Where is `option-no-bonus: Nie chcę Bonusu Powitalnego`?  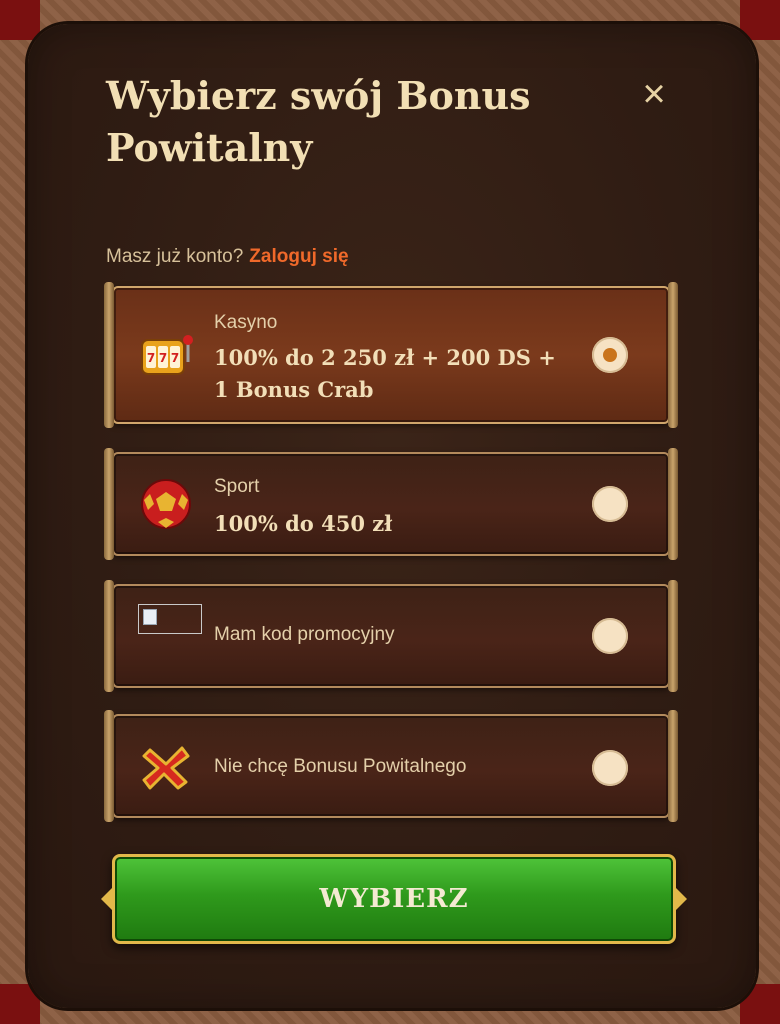 option-no-bonus: Nie chcę Bonusu Powitalnego is located at coordinates (391, 766).